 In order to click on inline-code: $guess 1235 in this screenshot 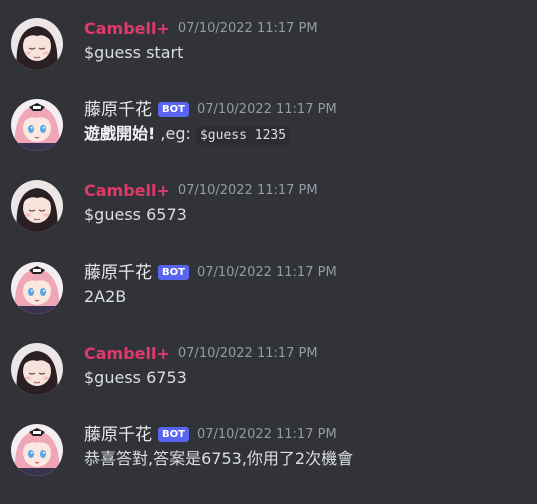, I will do `click(243, 135)`.